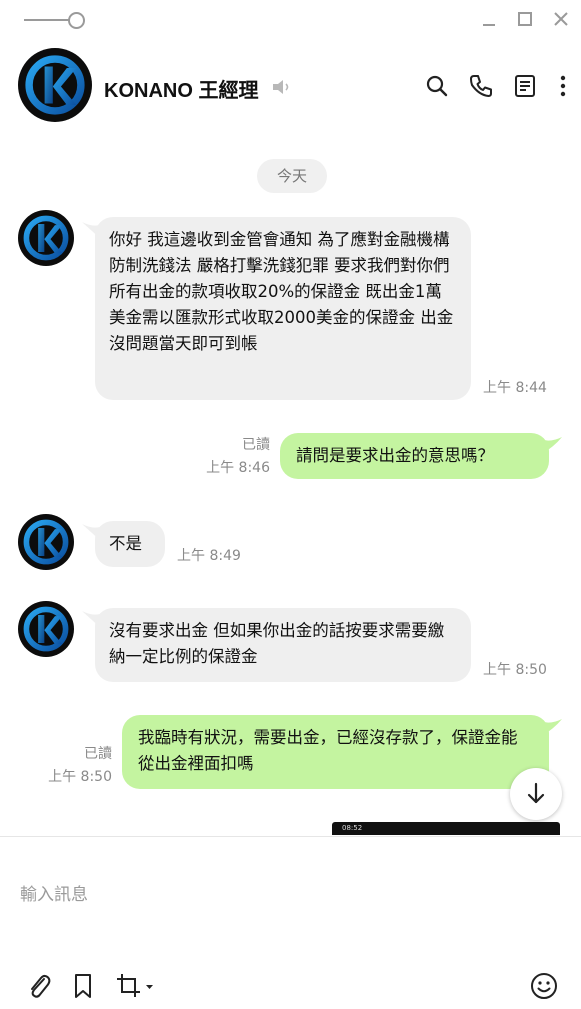 This screenshot has width=581, height=1009. What do you see at coordinates (135, 986) in the screenshot?
I see `crop-icon` at bounding box center [135, 986].